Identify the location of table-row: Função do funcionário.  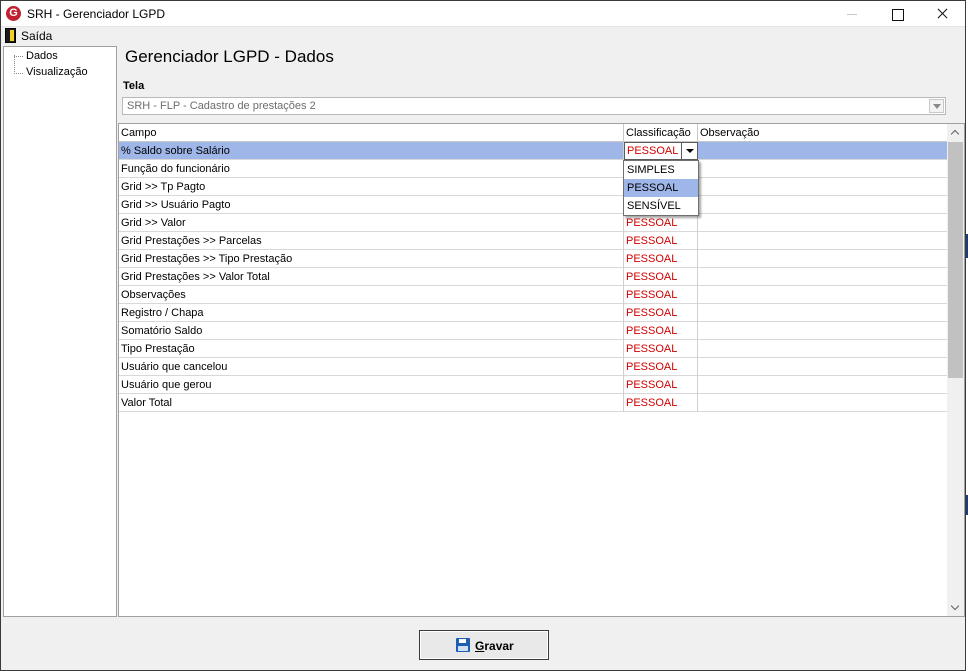
(533, 169).